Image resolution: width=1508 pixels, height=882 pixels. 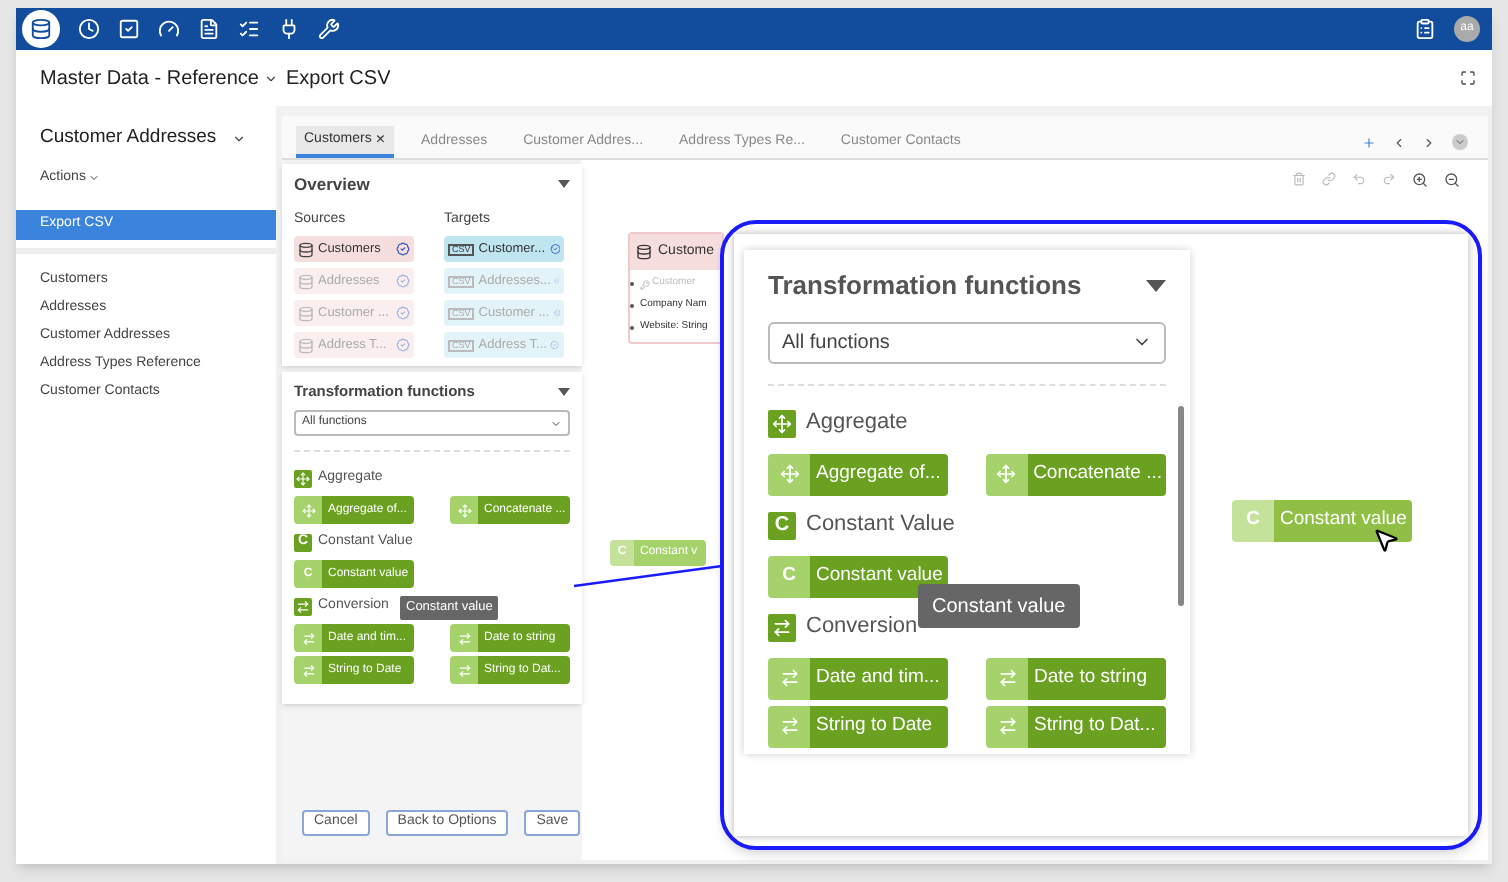 I want to click on previous-icon, so click(x=1399, y=142).